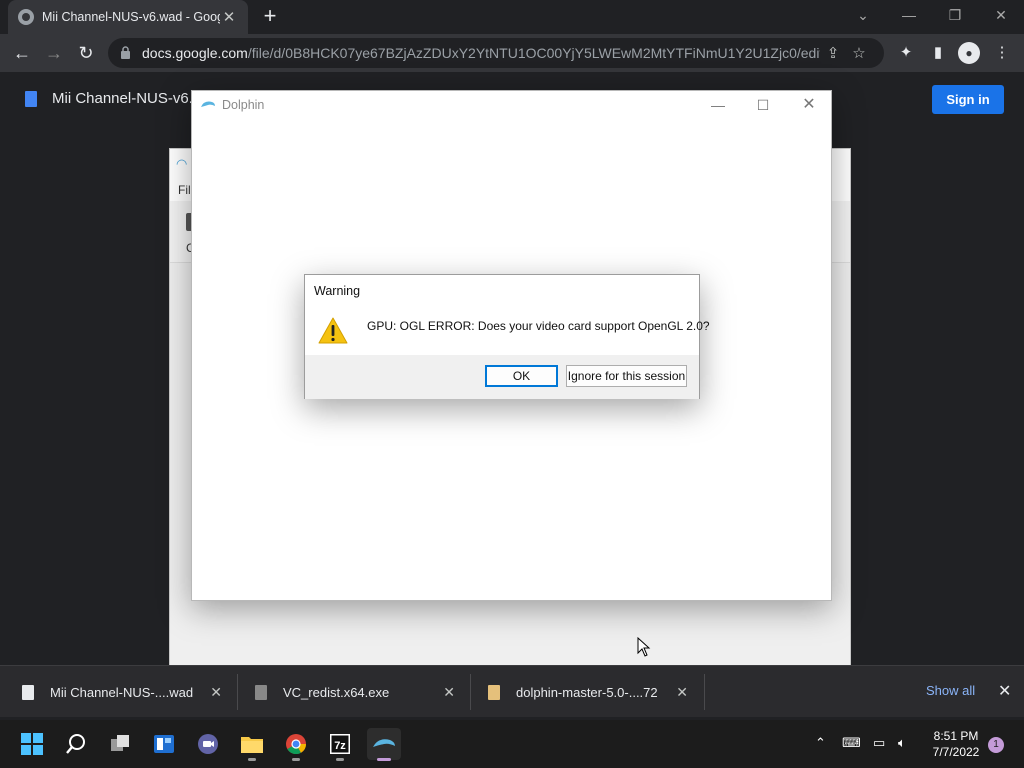 The width and height of the screenshot is (1024, 768). What do you see at coordinates (938, 53) in the screenshot?
I see `side-panel-icon: ▮` at bounding box center [938, 53].